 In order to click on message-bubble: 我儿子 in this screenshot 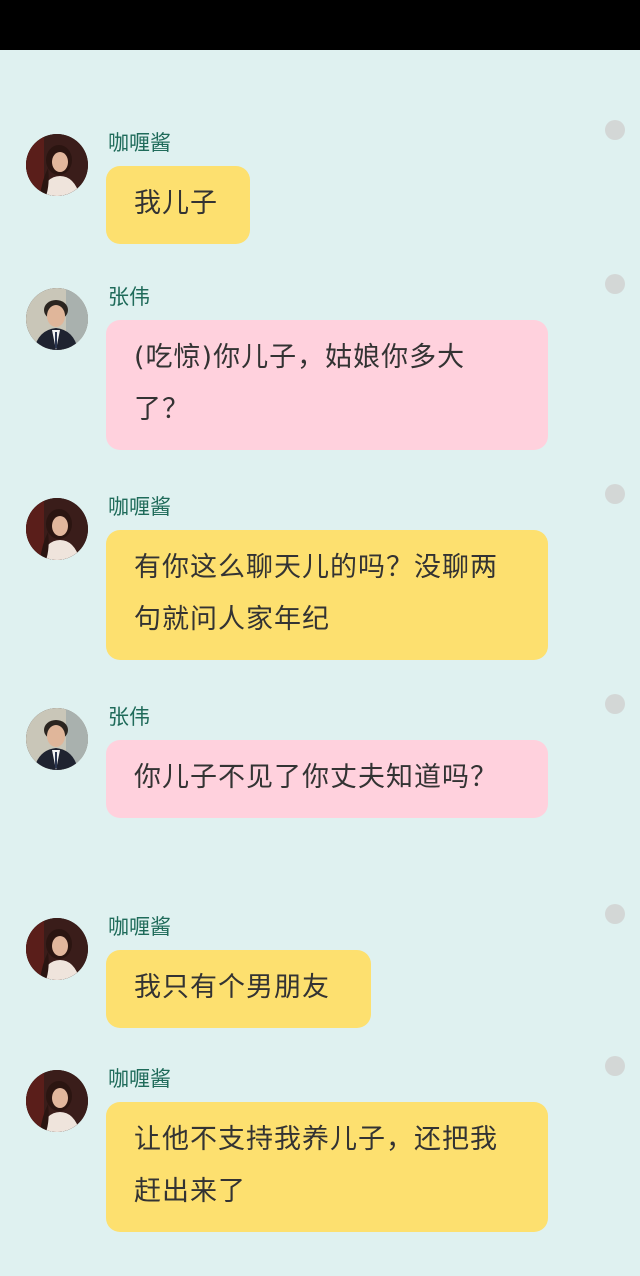, I will do `click(178, 205)`.